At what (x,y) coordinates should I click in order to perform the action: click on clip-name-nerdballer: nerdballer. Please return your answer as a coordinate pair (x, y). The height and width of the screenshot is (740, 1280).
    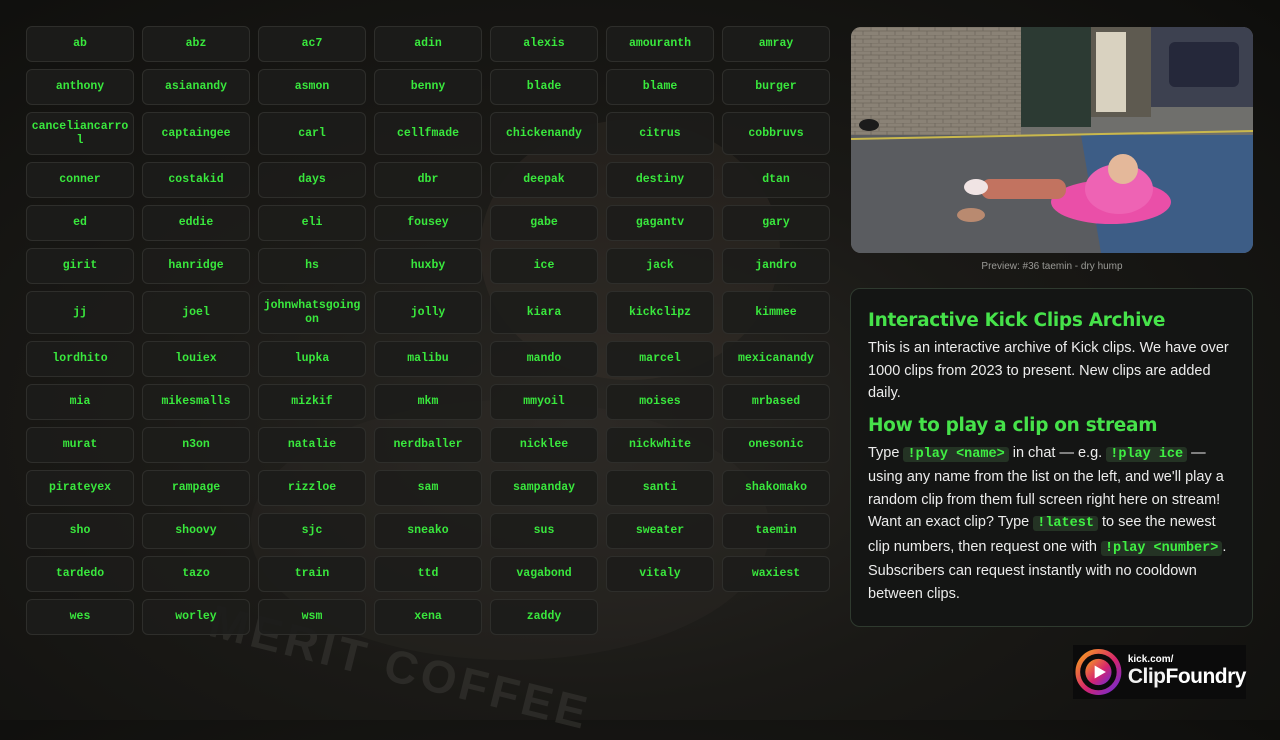
    Looking at the image, I should click on (428, 445).